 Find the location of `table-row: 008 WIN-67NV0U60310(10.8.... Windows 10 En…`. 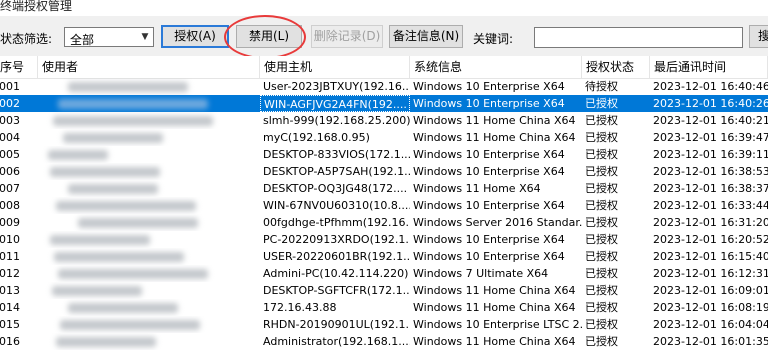

table-row: 008 WIN-67NV0U60310(10.8.... Windows 10 En… is located at coordinates (384, 205).